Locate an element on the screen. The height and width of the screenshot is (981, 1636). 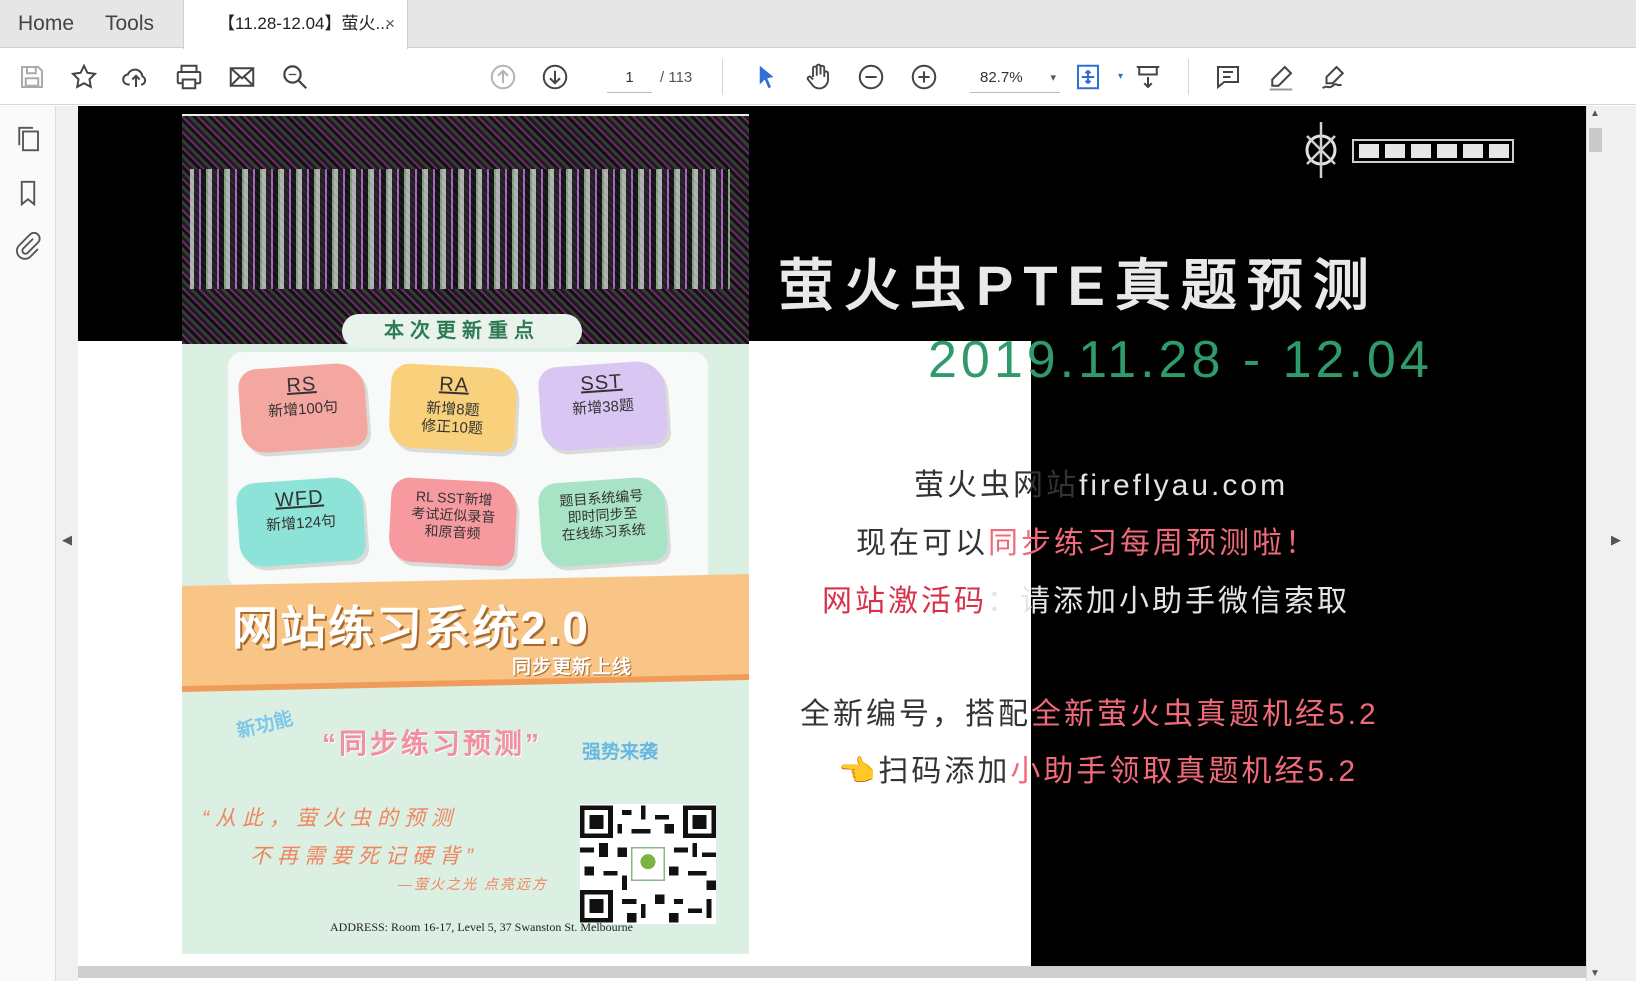
card-rs: RS 新增100句 is located at coordinates (303, 408).